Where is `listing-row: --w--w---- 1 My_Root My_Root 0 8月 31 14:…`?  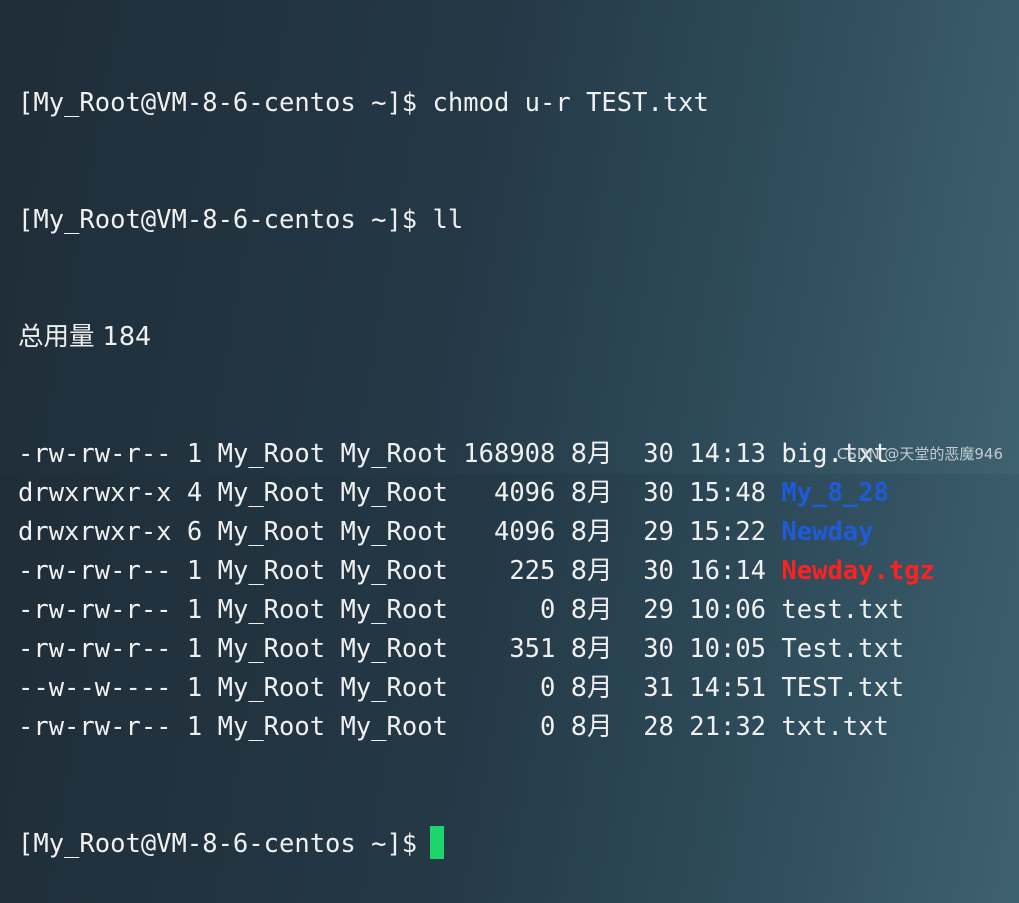 listing-row: --w--w---- 1 My_Root My_Root 0 8月 31 14:… is located at coordinates (518, 688).